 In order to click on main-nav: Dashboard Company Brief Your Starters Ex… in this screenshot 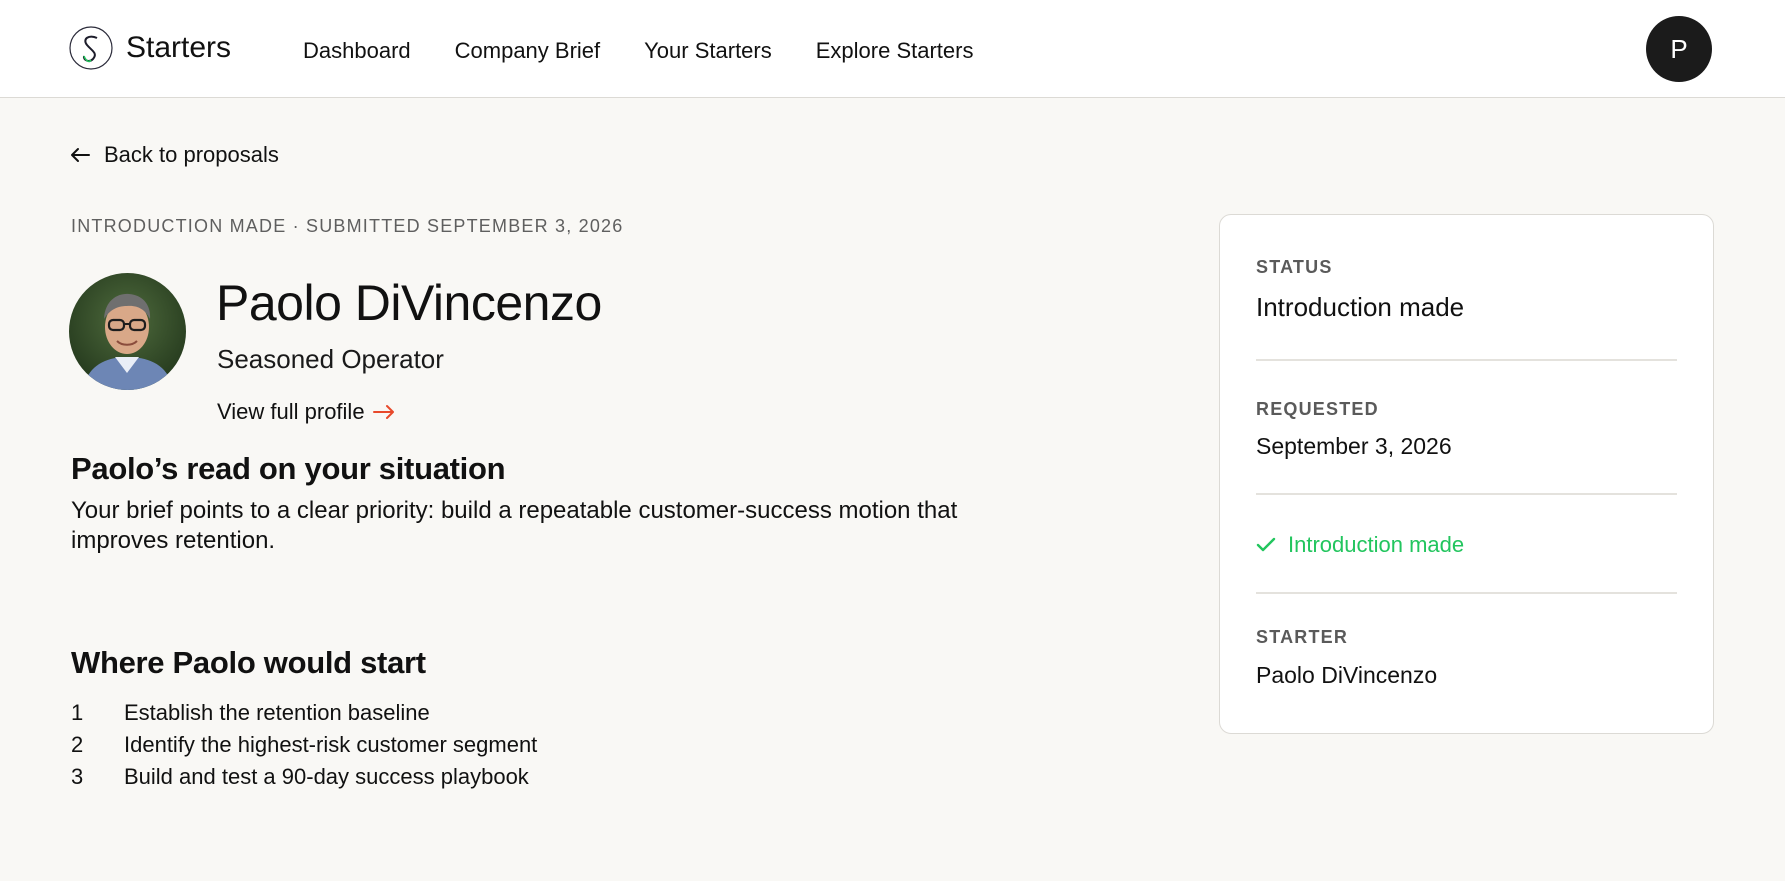, I will do `click(660, 51)`.